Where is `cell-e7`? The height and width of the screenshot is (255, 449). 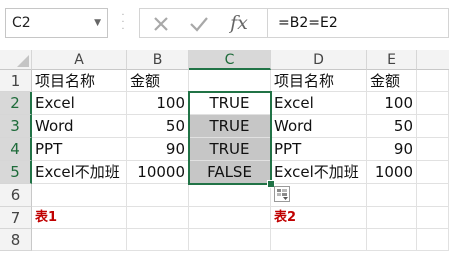
cell-e7 is located at coordinates (392, 218).